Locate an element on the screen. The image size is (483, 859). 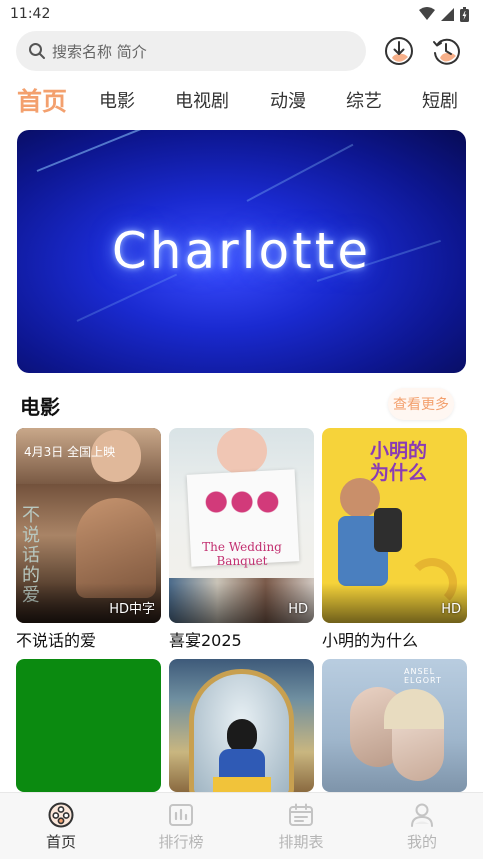
movie-title: 喜宴2025 is located at coordinates (205, 640).